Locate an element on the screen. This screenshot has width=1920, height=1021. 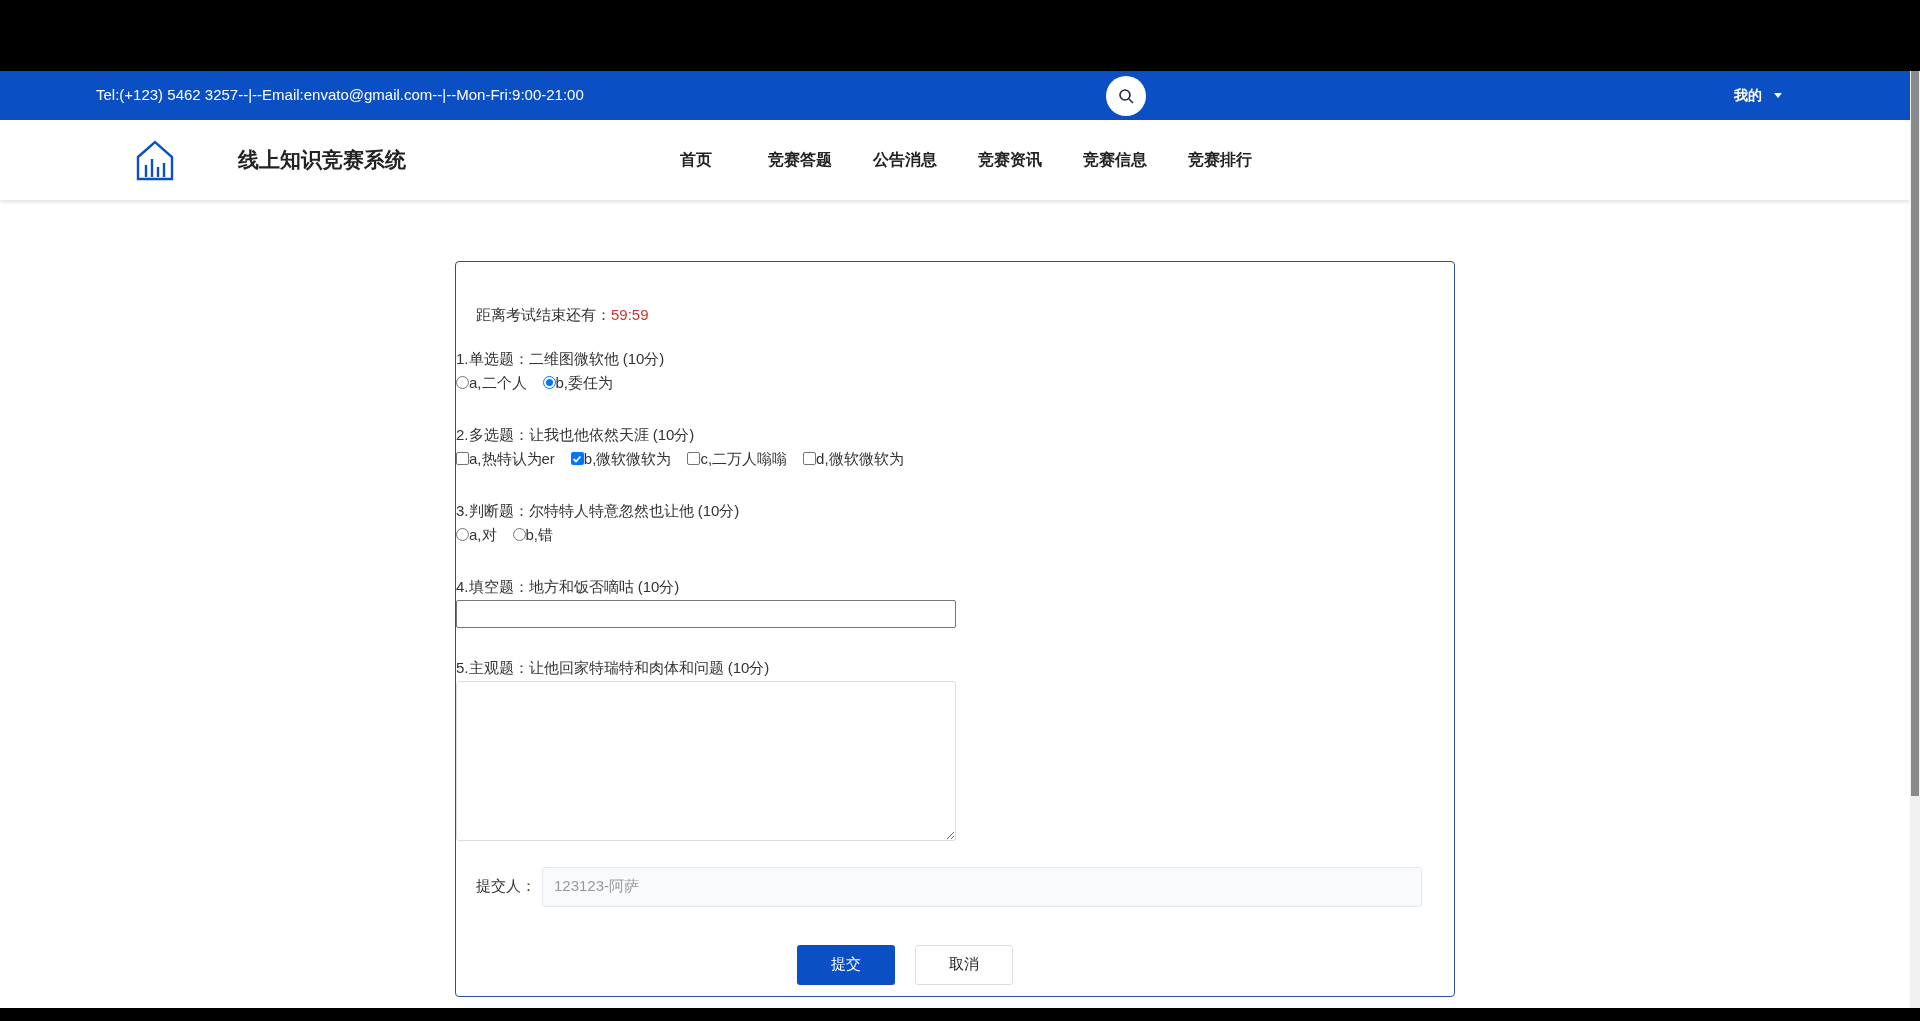
question-title: 4.填空题：地方和饭否嘀咕 (10分) is located at coordinates (568, 586).